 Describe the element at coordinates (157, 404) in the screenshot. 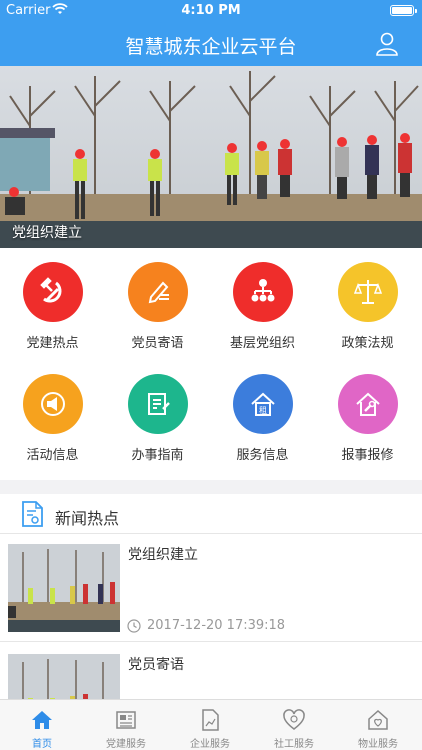

I see `guide-icon` at that location.